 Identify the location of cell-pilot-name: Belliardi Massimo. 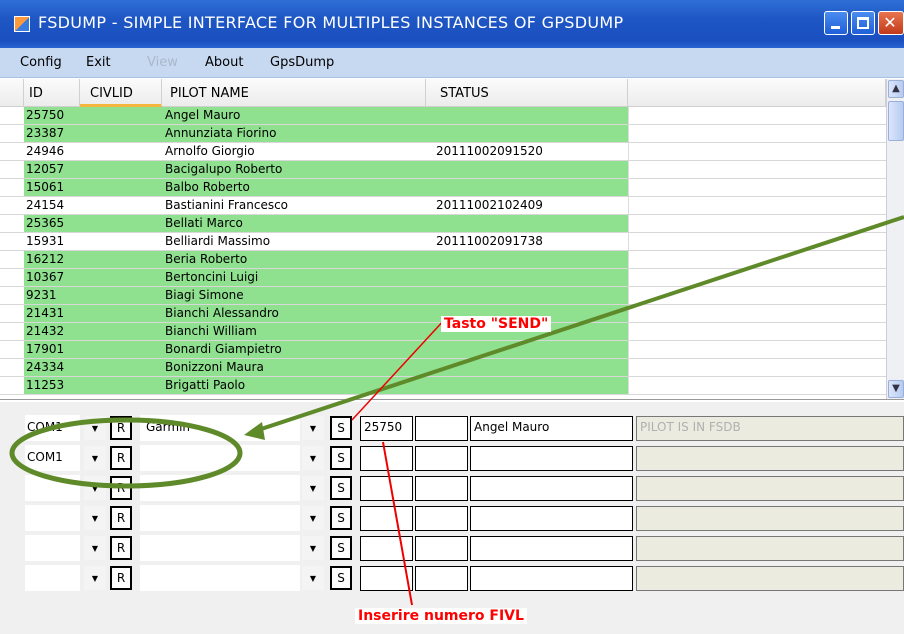
(294, 241).